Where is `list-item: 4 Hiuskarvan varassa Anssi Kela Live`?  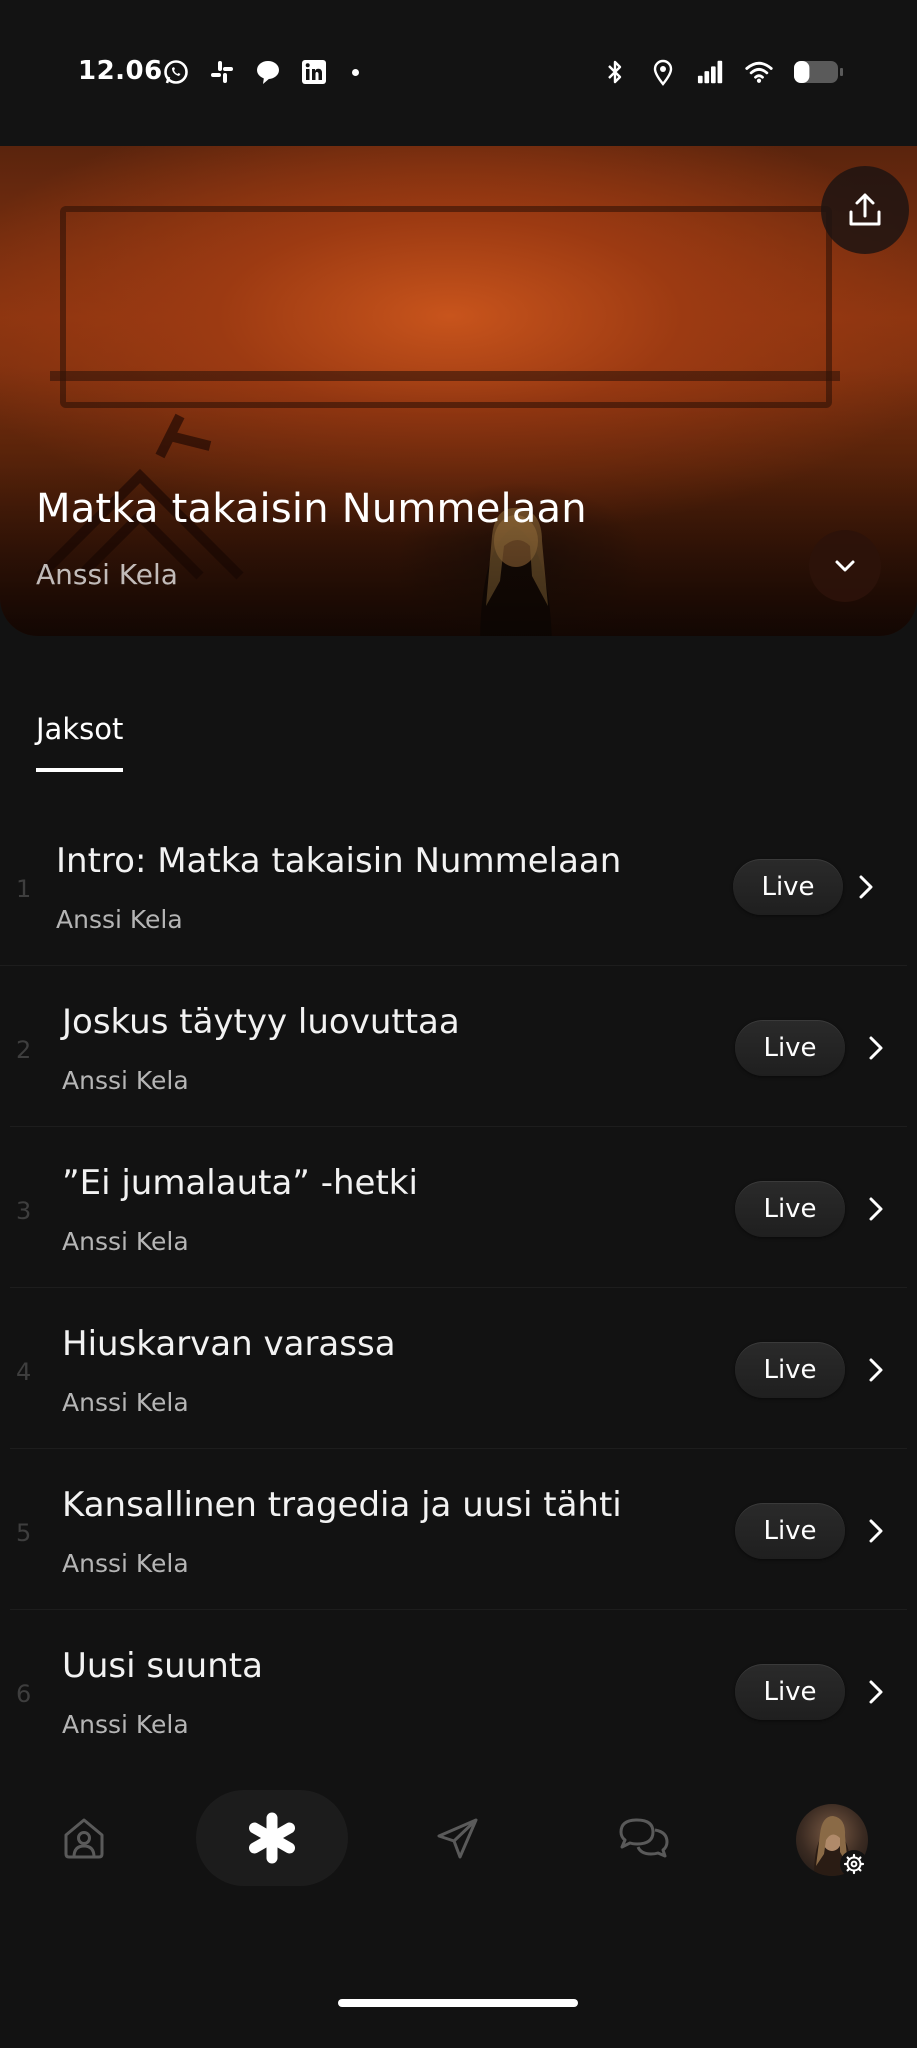 list-item: 4 Hiuskarvan varassa Anssi Kela Live is located at coordinates (458, 1368).